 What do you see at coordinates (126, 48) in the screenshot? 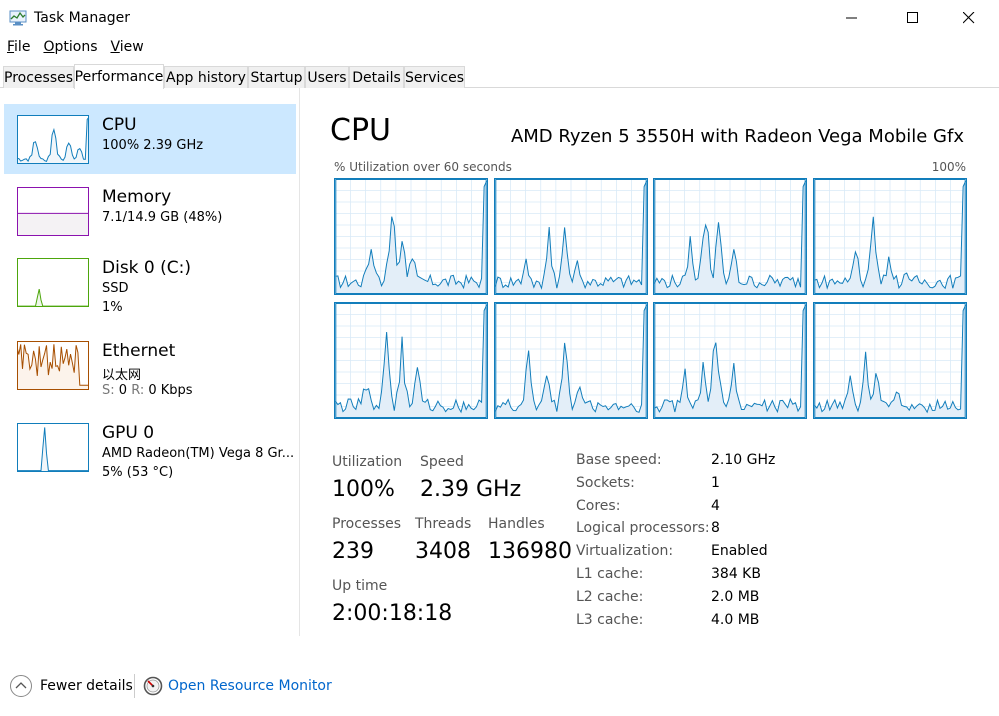
I see `menu-view: View` at bounding box center [126, 48].